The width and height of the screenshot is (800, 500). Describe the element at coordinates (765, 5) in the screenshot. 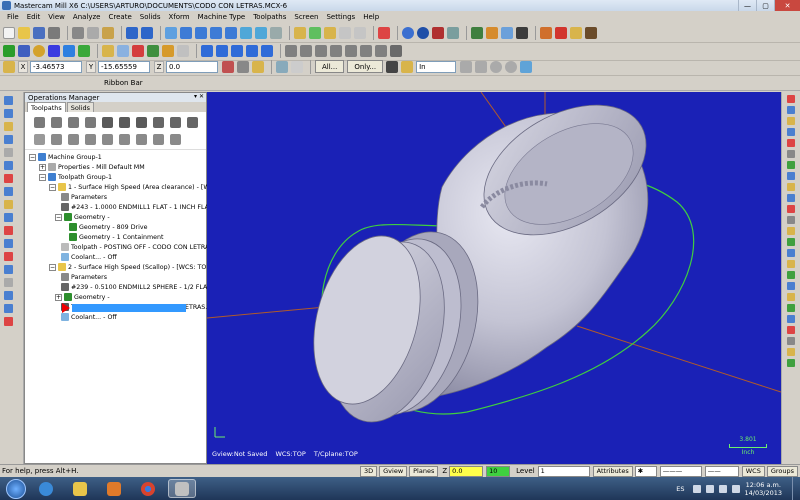

I see `maximize-button: ▢` at that location.